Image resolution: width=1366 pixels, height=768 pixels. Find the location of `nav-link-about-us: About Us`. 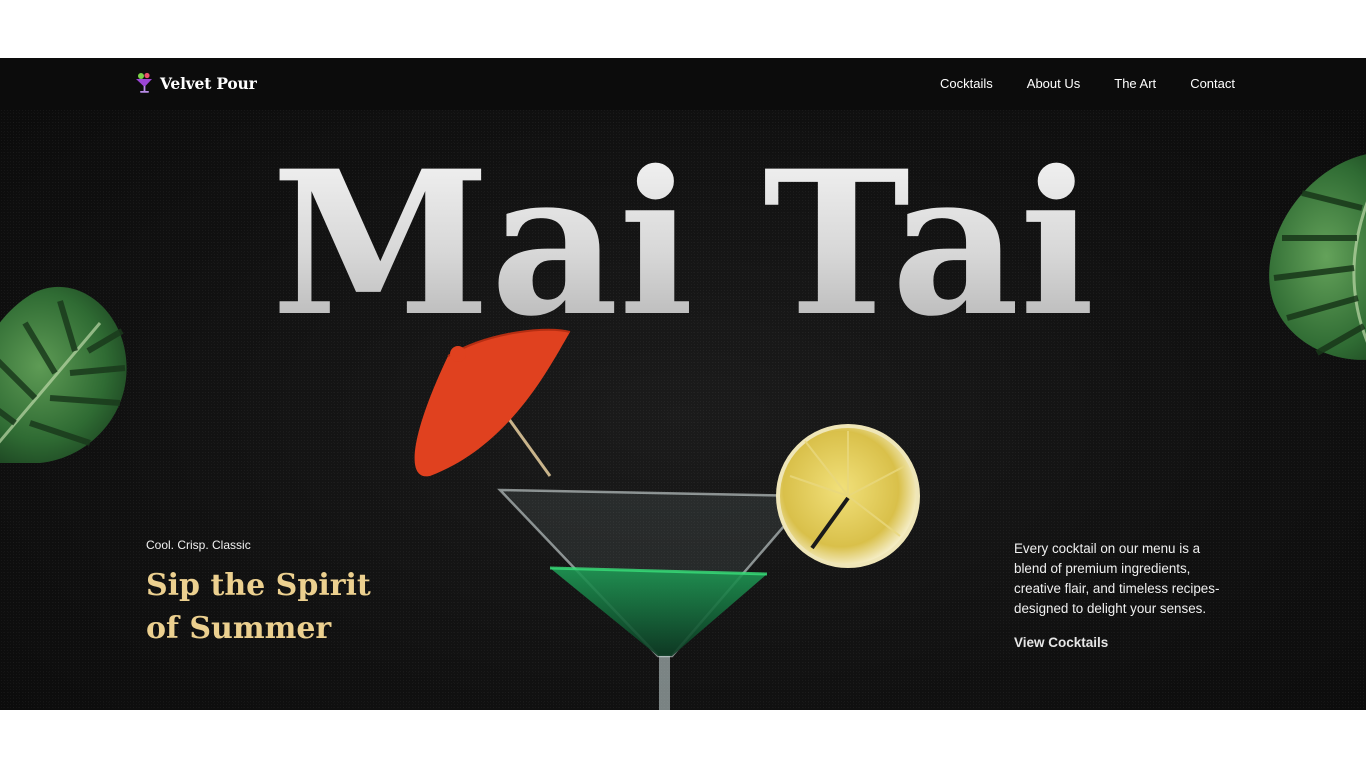

nav-link-about-us: About Us is located at coordinates (1053, 83).